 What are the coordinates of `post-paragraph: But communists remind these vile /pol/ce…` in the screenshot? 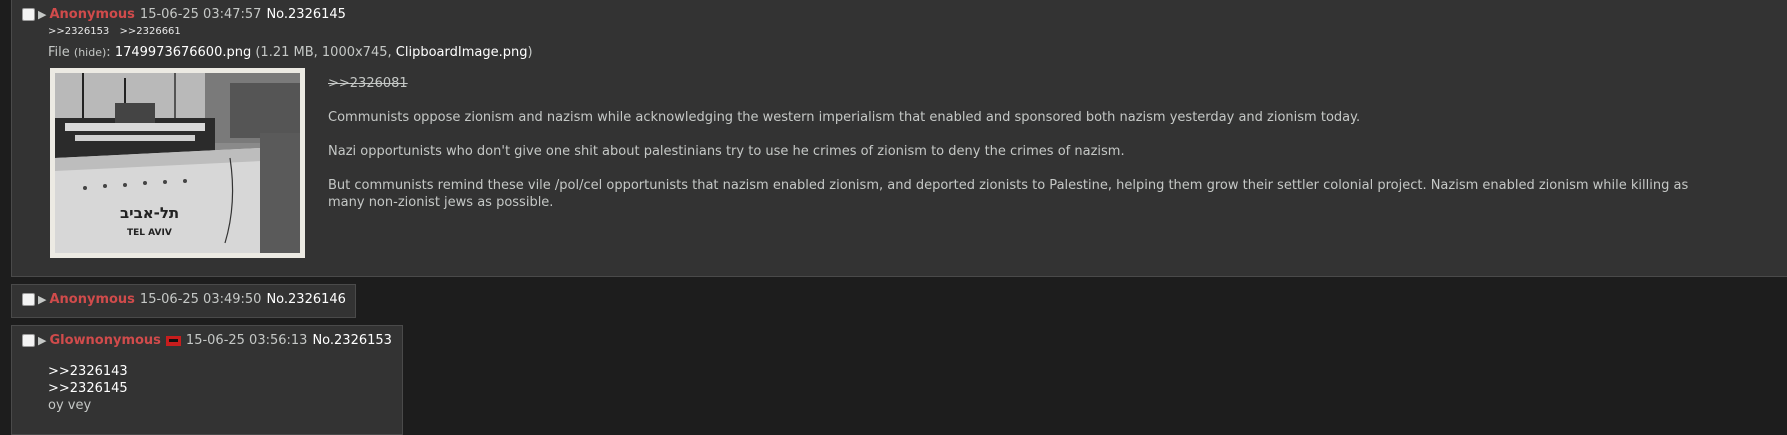 It's located at (1008, 194).